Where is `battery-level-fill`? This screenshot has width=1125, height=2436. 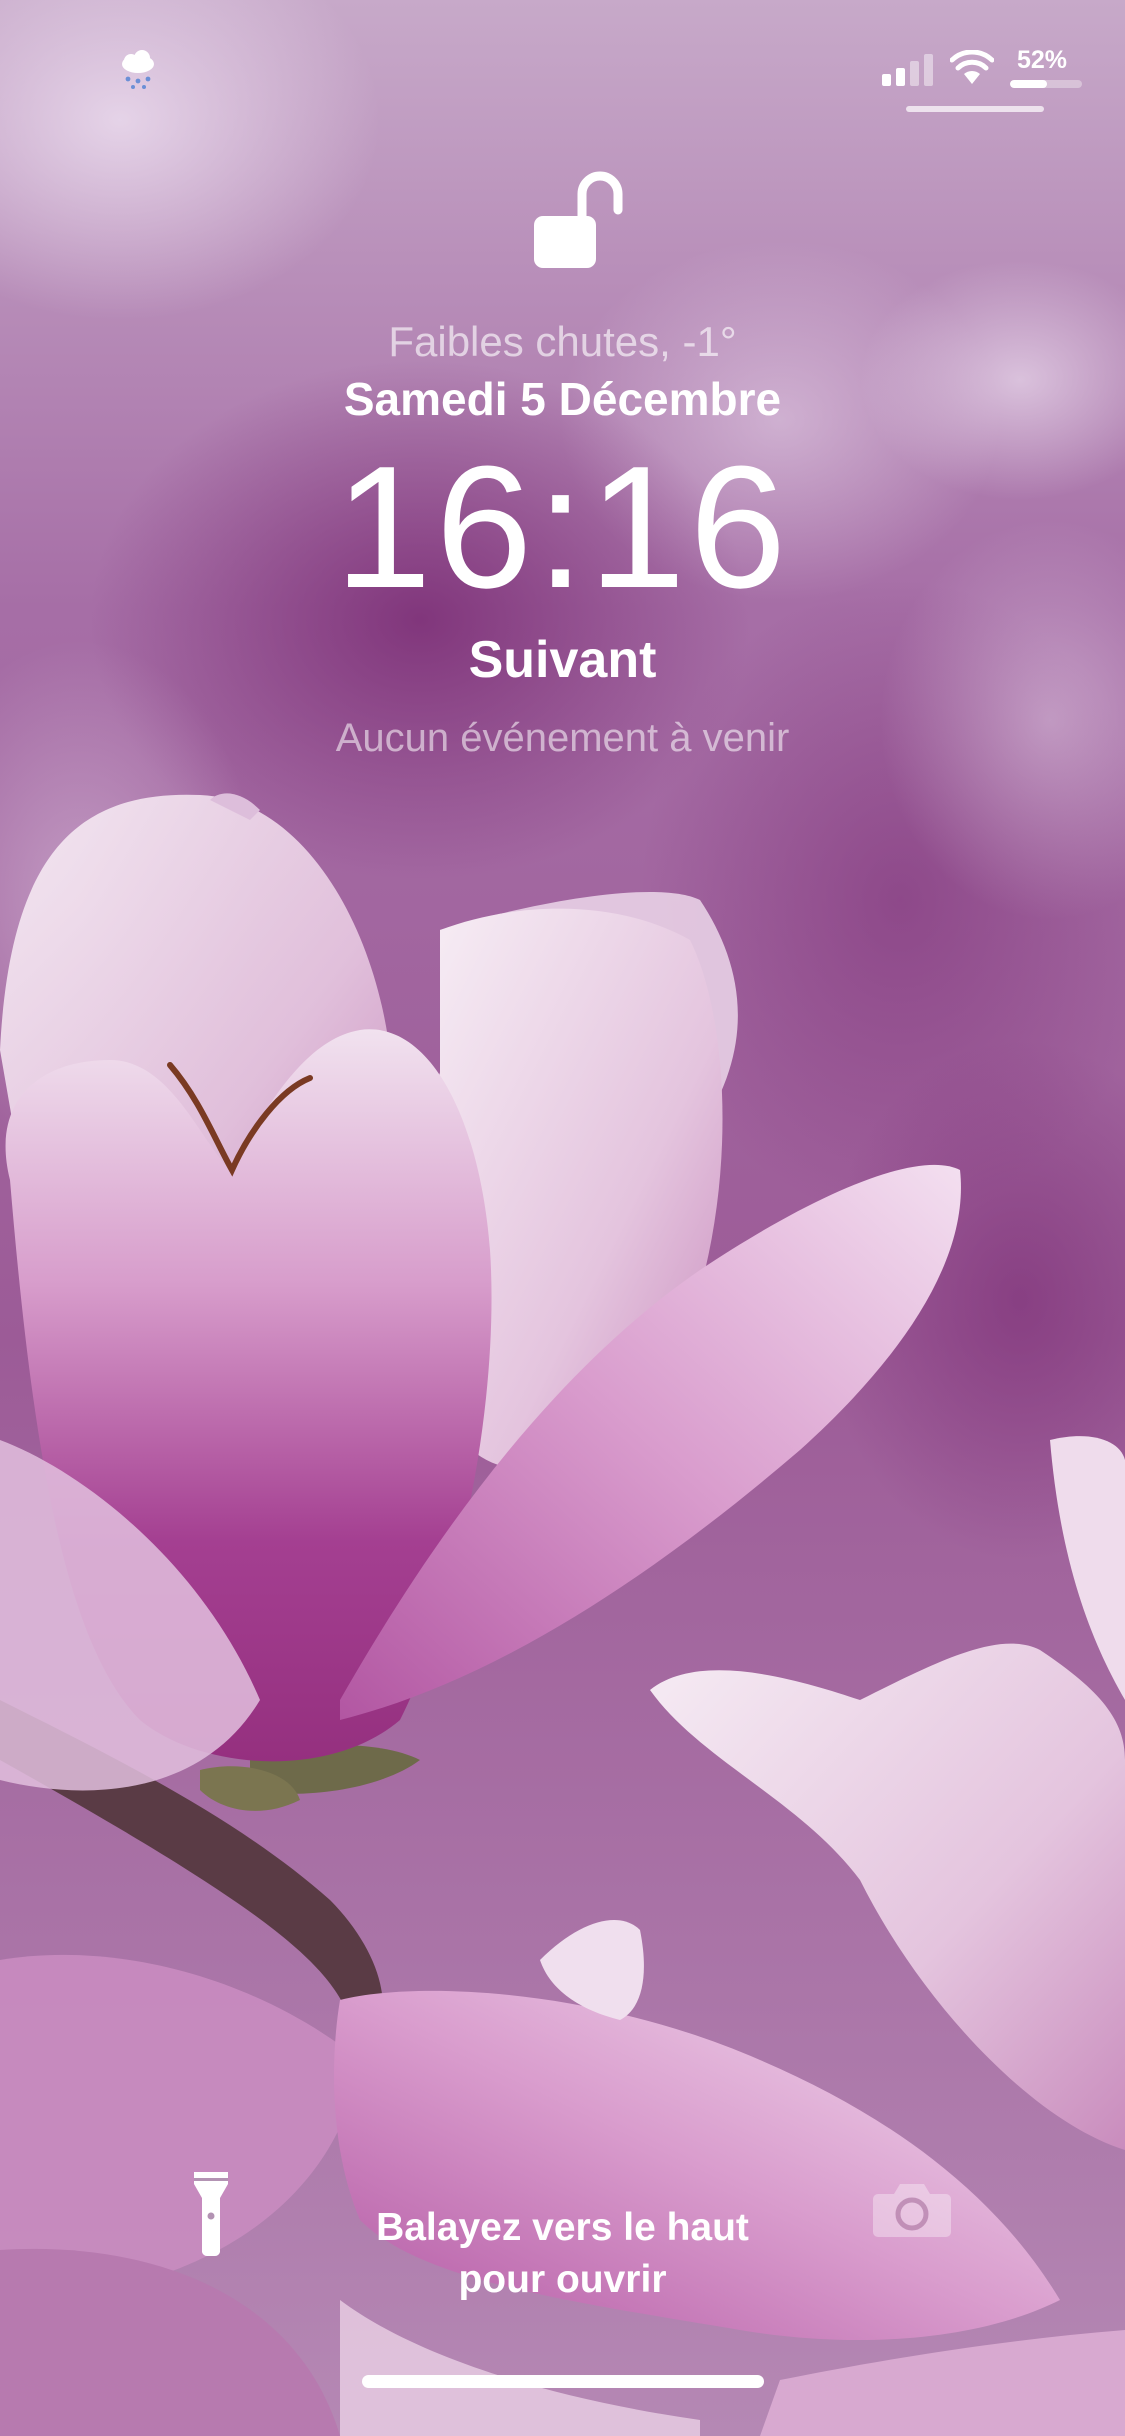 battery-level-fill is located at coordinates (1029, 84).